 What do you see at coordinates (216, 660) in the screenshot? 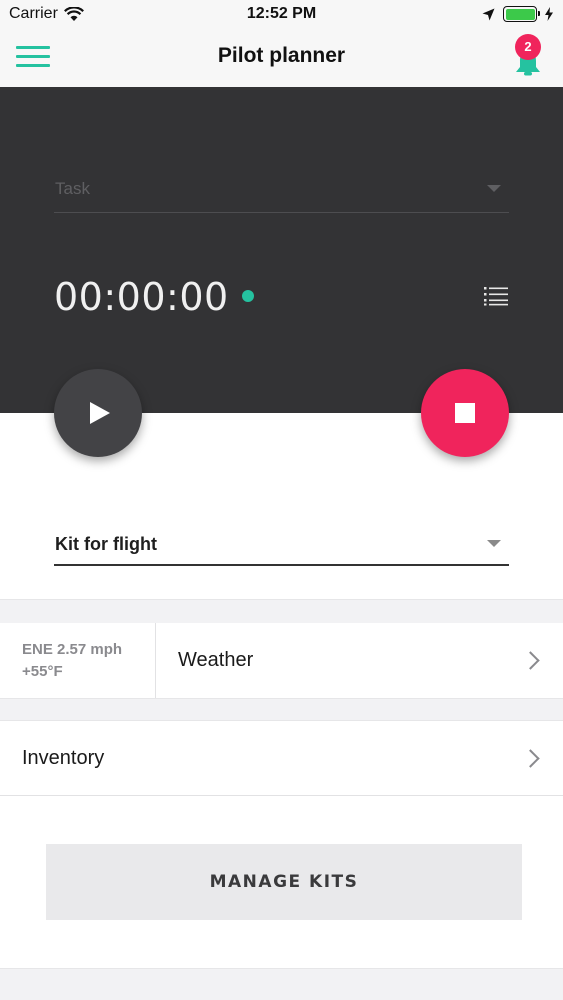
I see `weather-label: Weather` at bounding box center [216, 660].